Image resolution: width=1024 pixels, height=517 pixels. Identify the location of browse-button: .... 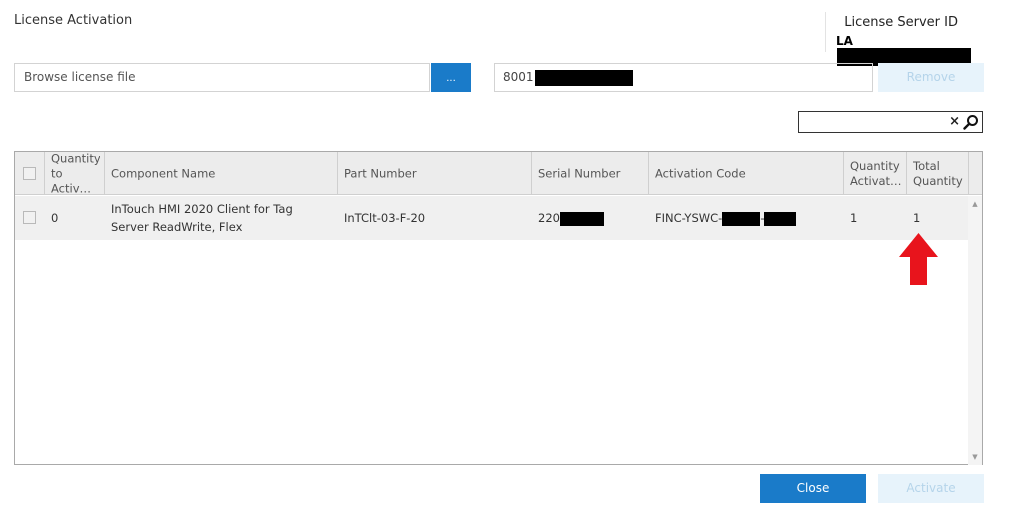
(451, 77).